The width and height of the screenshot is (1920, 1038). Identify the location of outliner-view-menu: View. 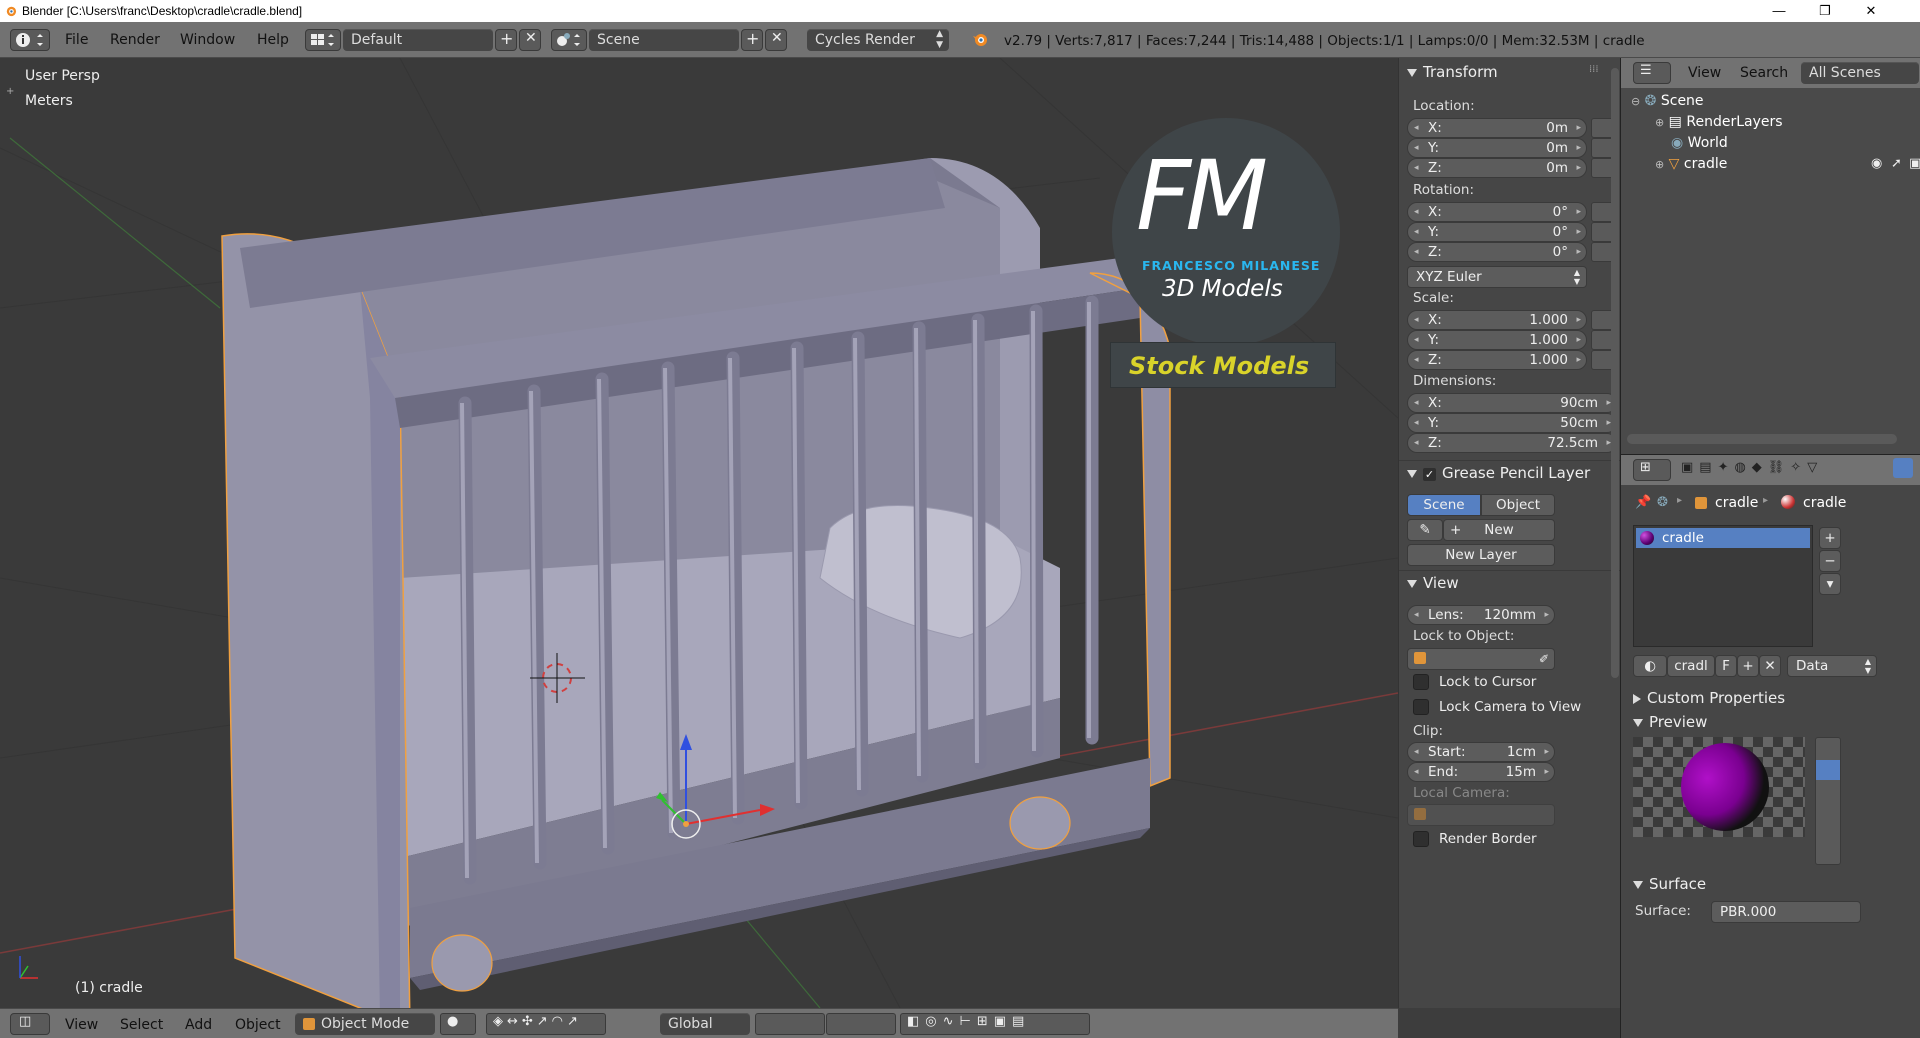
(1704, 73).